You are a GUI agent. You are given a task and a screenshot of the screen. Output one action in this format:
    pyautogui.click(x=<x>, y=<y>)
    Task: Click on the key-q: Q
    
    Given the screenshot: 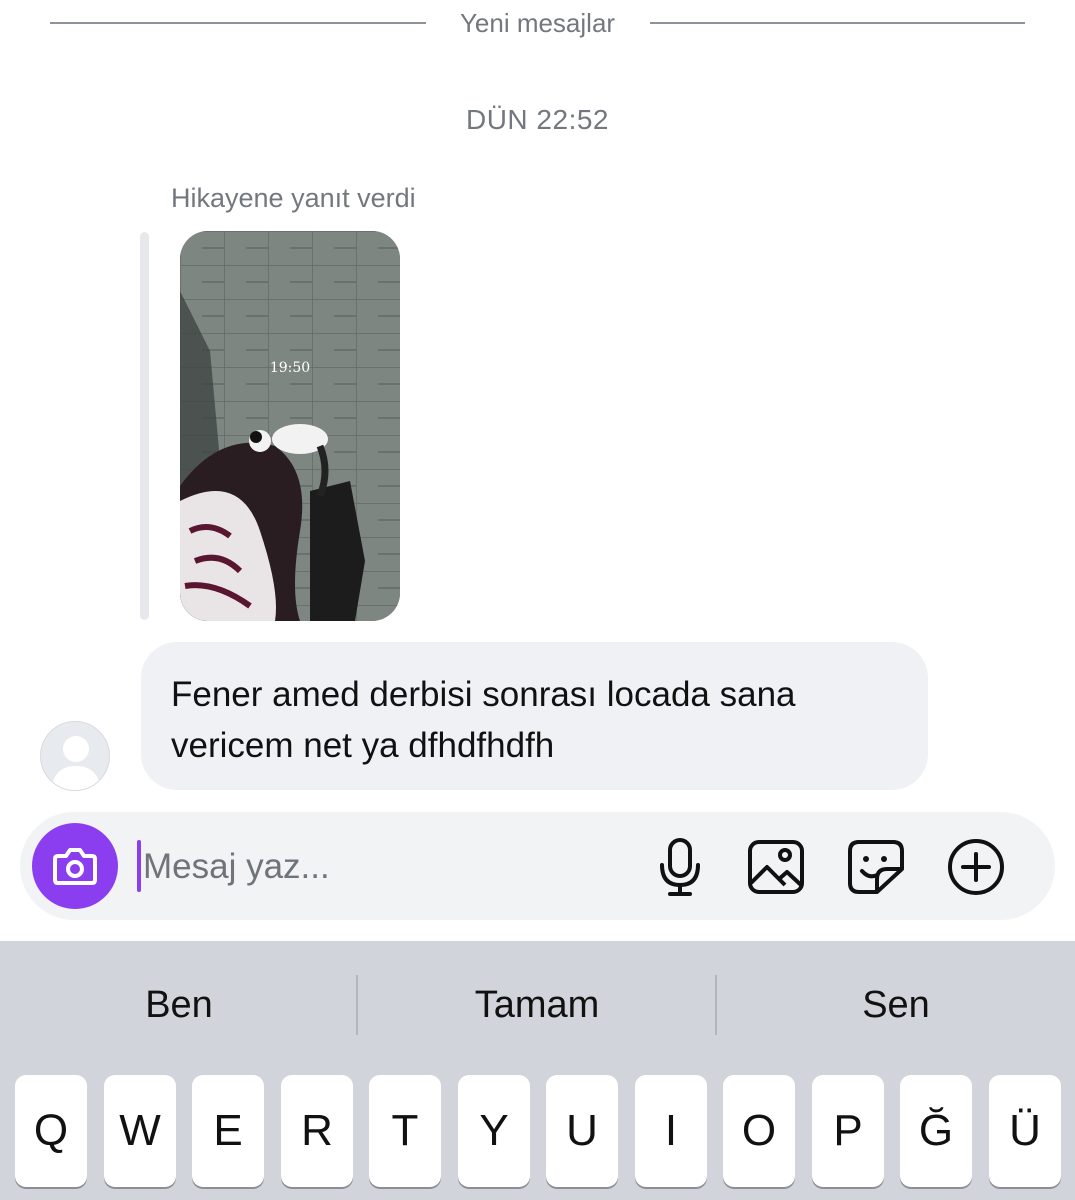 What is the action you would take?
    pyautogui.click(x=51, y=1131)
    